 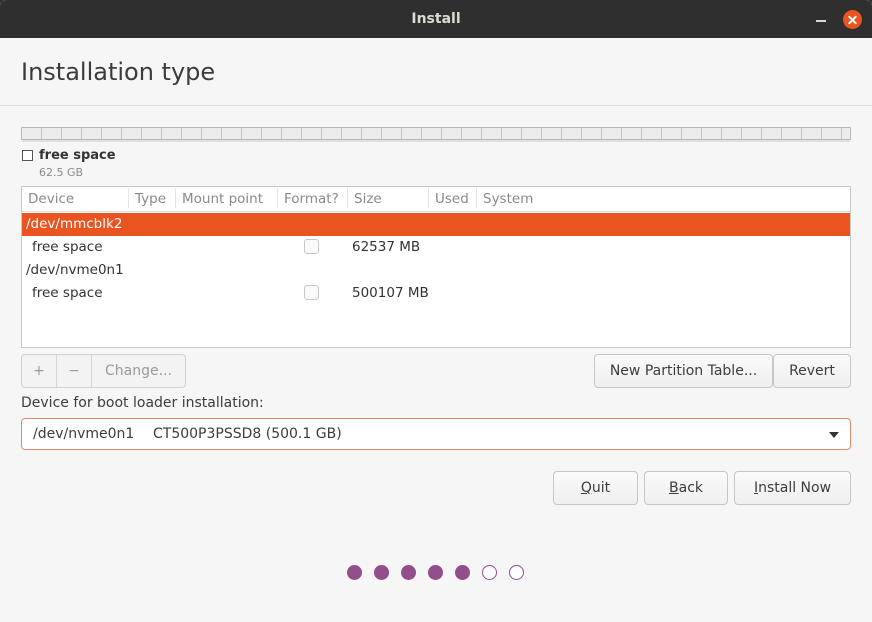 I want to click on minimize-icon, so click(x=821, y=19).